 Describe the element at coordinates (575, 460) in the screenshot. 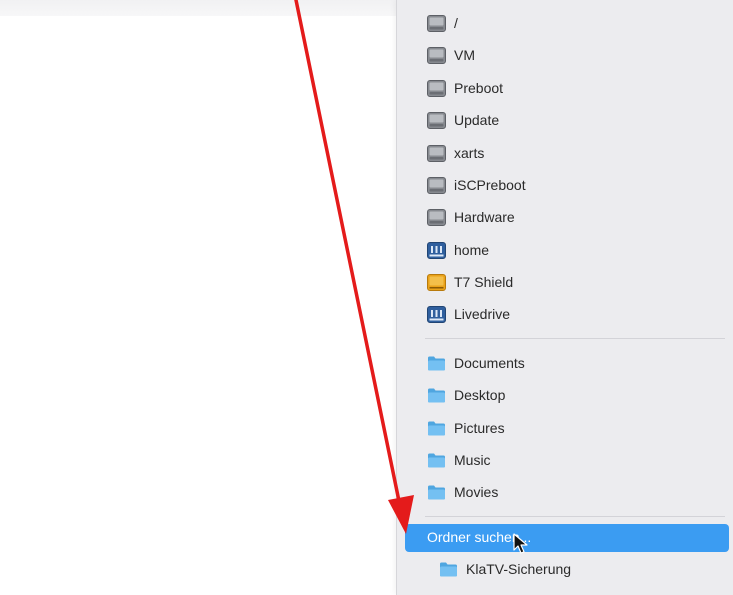

I see `menu-item-folder: Music` at that location.